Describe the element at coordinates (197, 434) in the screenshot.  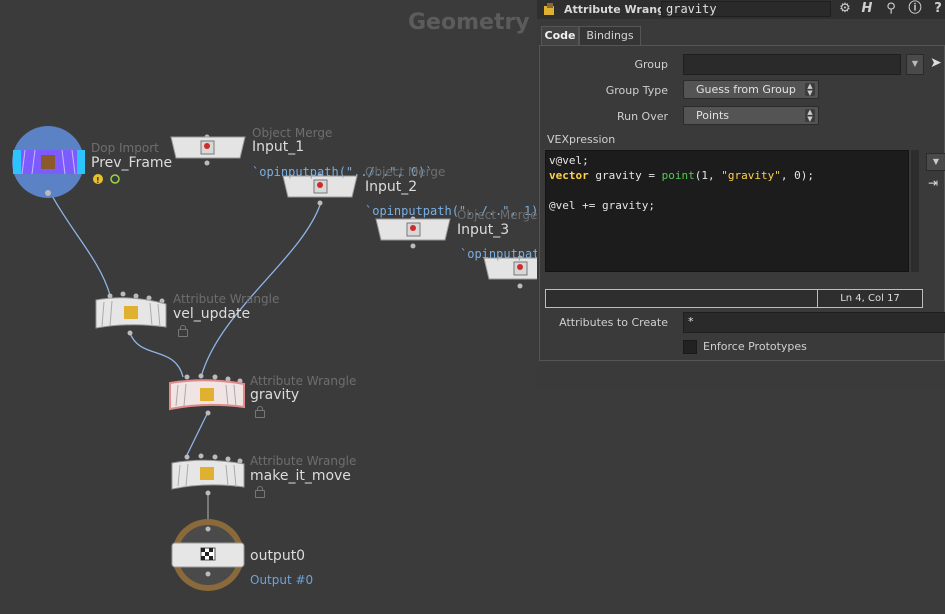
I see `wire-gravity-makeitmove` at that location.